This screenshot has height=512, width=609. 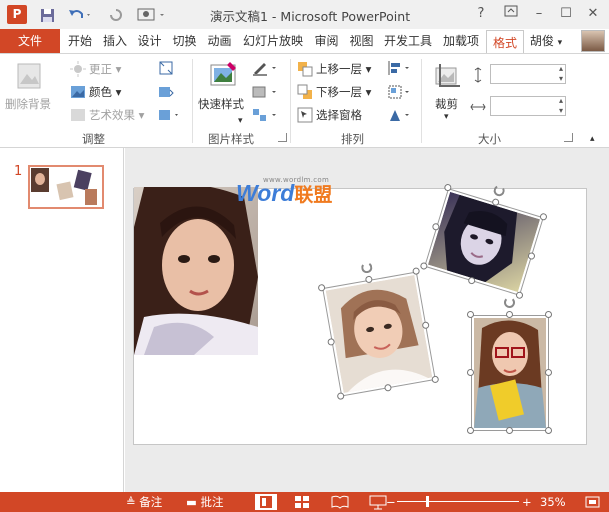 What do you see at coordinates (510, 373) in the screenshot?
I see `selection-frame` at bounding box center [510, 373].